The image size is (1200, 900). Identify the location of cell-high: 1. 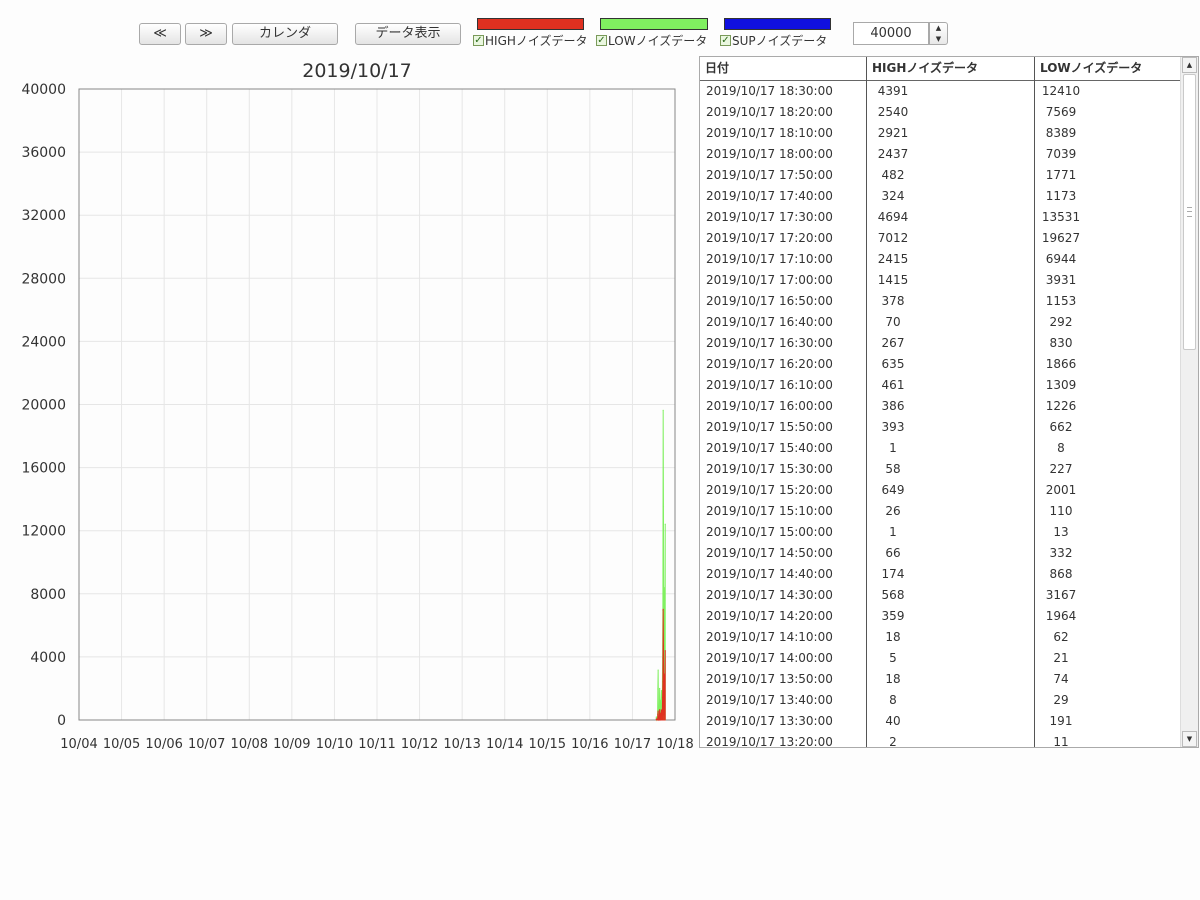
(893, 448).